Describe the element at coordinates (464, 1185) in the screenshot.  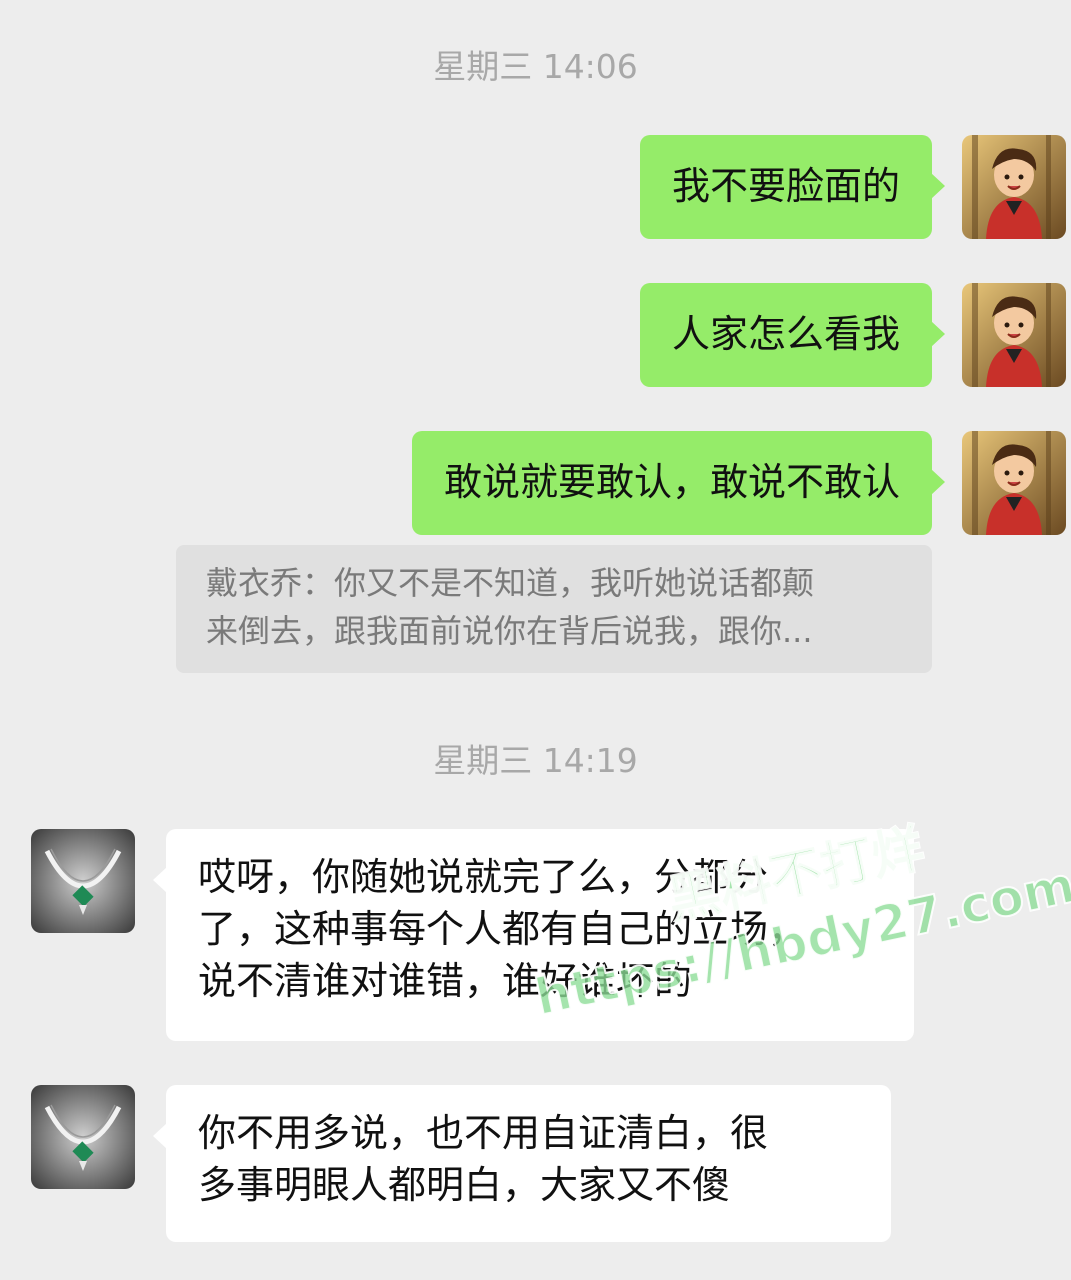
I see `message-text: 多事明眼人都明白，大家又不傻` at that location.